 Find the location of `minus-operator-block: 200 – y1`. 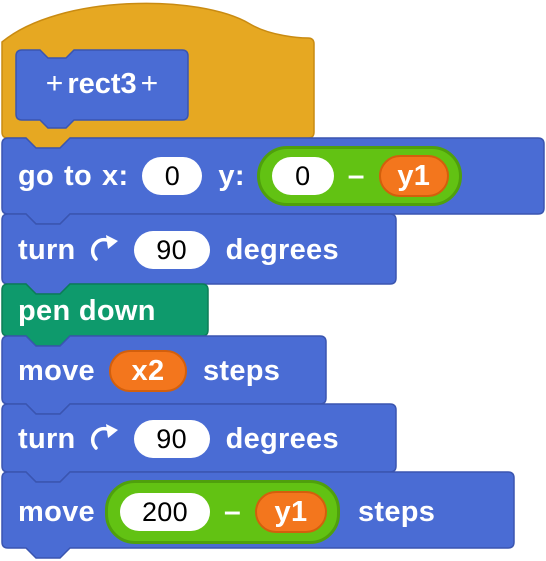

minus-operator-block: 200 – y1 is located at coordinates (222, 512).